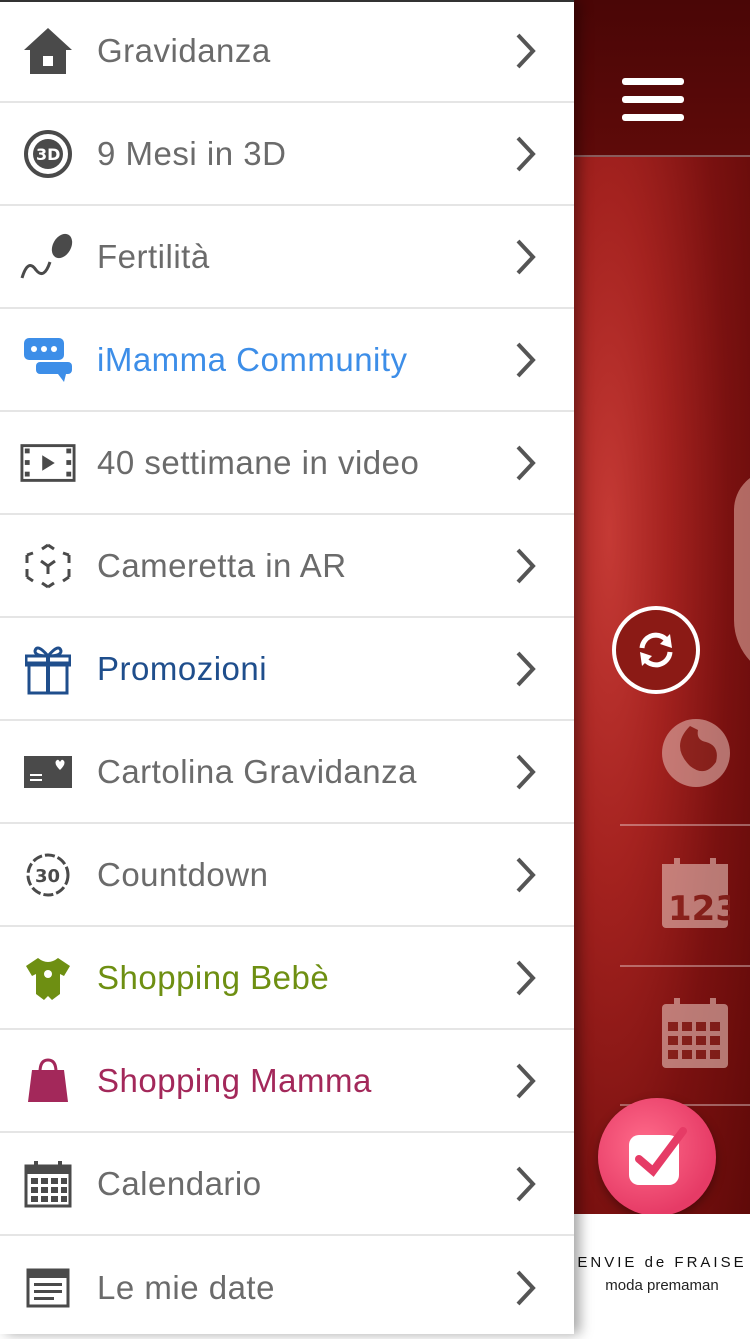  I want to click on chat-icon, so click(48, 360).